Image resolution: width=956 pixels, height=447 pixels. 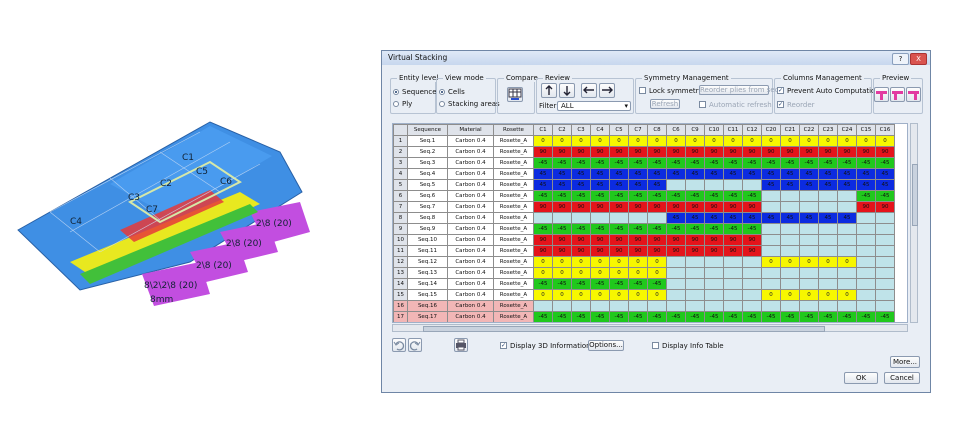 What do you see at coordinates (676, 130) in the screenshot?
I see `cell-column-header: C6` at bounding box center [676, 130].